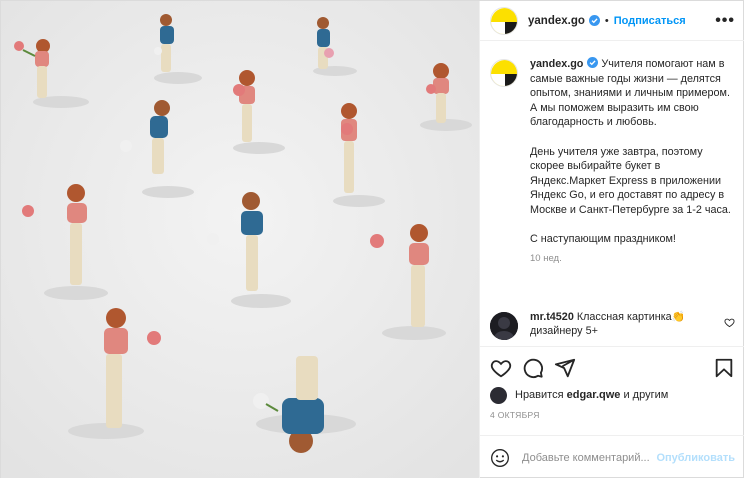 This screenshot has width=744, height=478. I want to click on bookmark-icon, so click(724, 368).